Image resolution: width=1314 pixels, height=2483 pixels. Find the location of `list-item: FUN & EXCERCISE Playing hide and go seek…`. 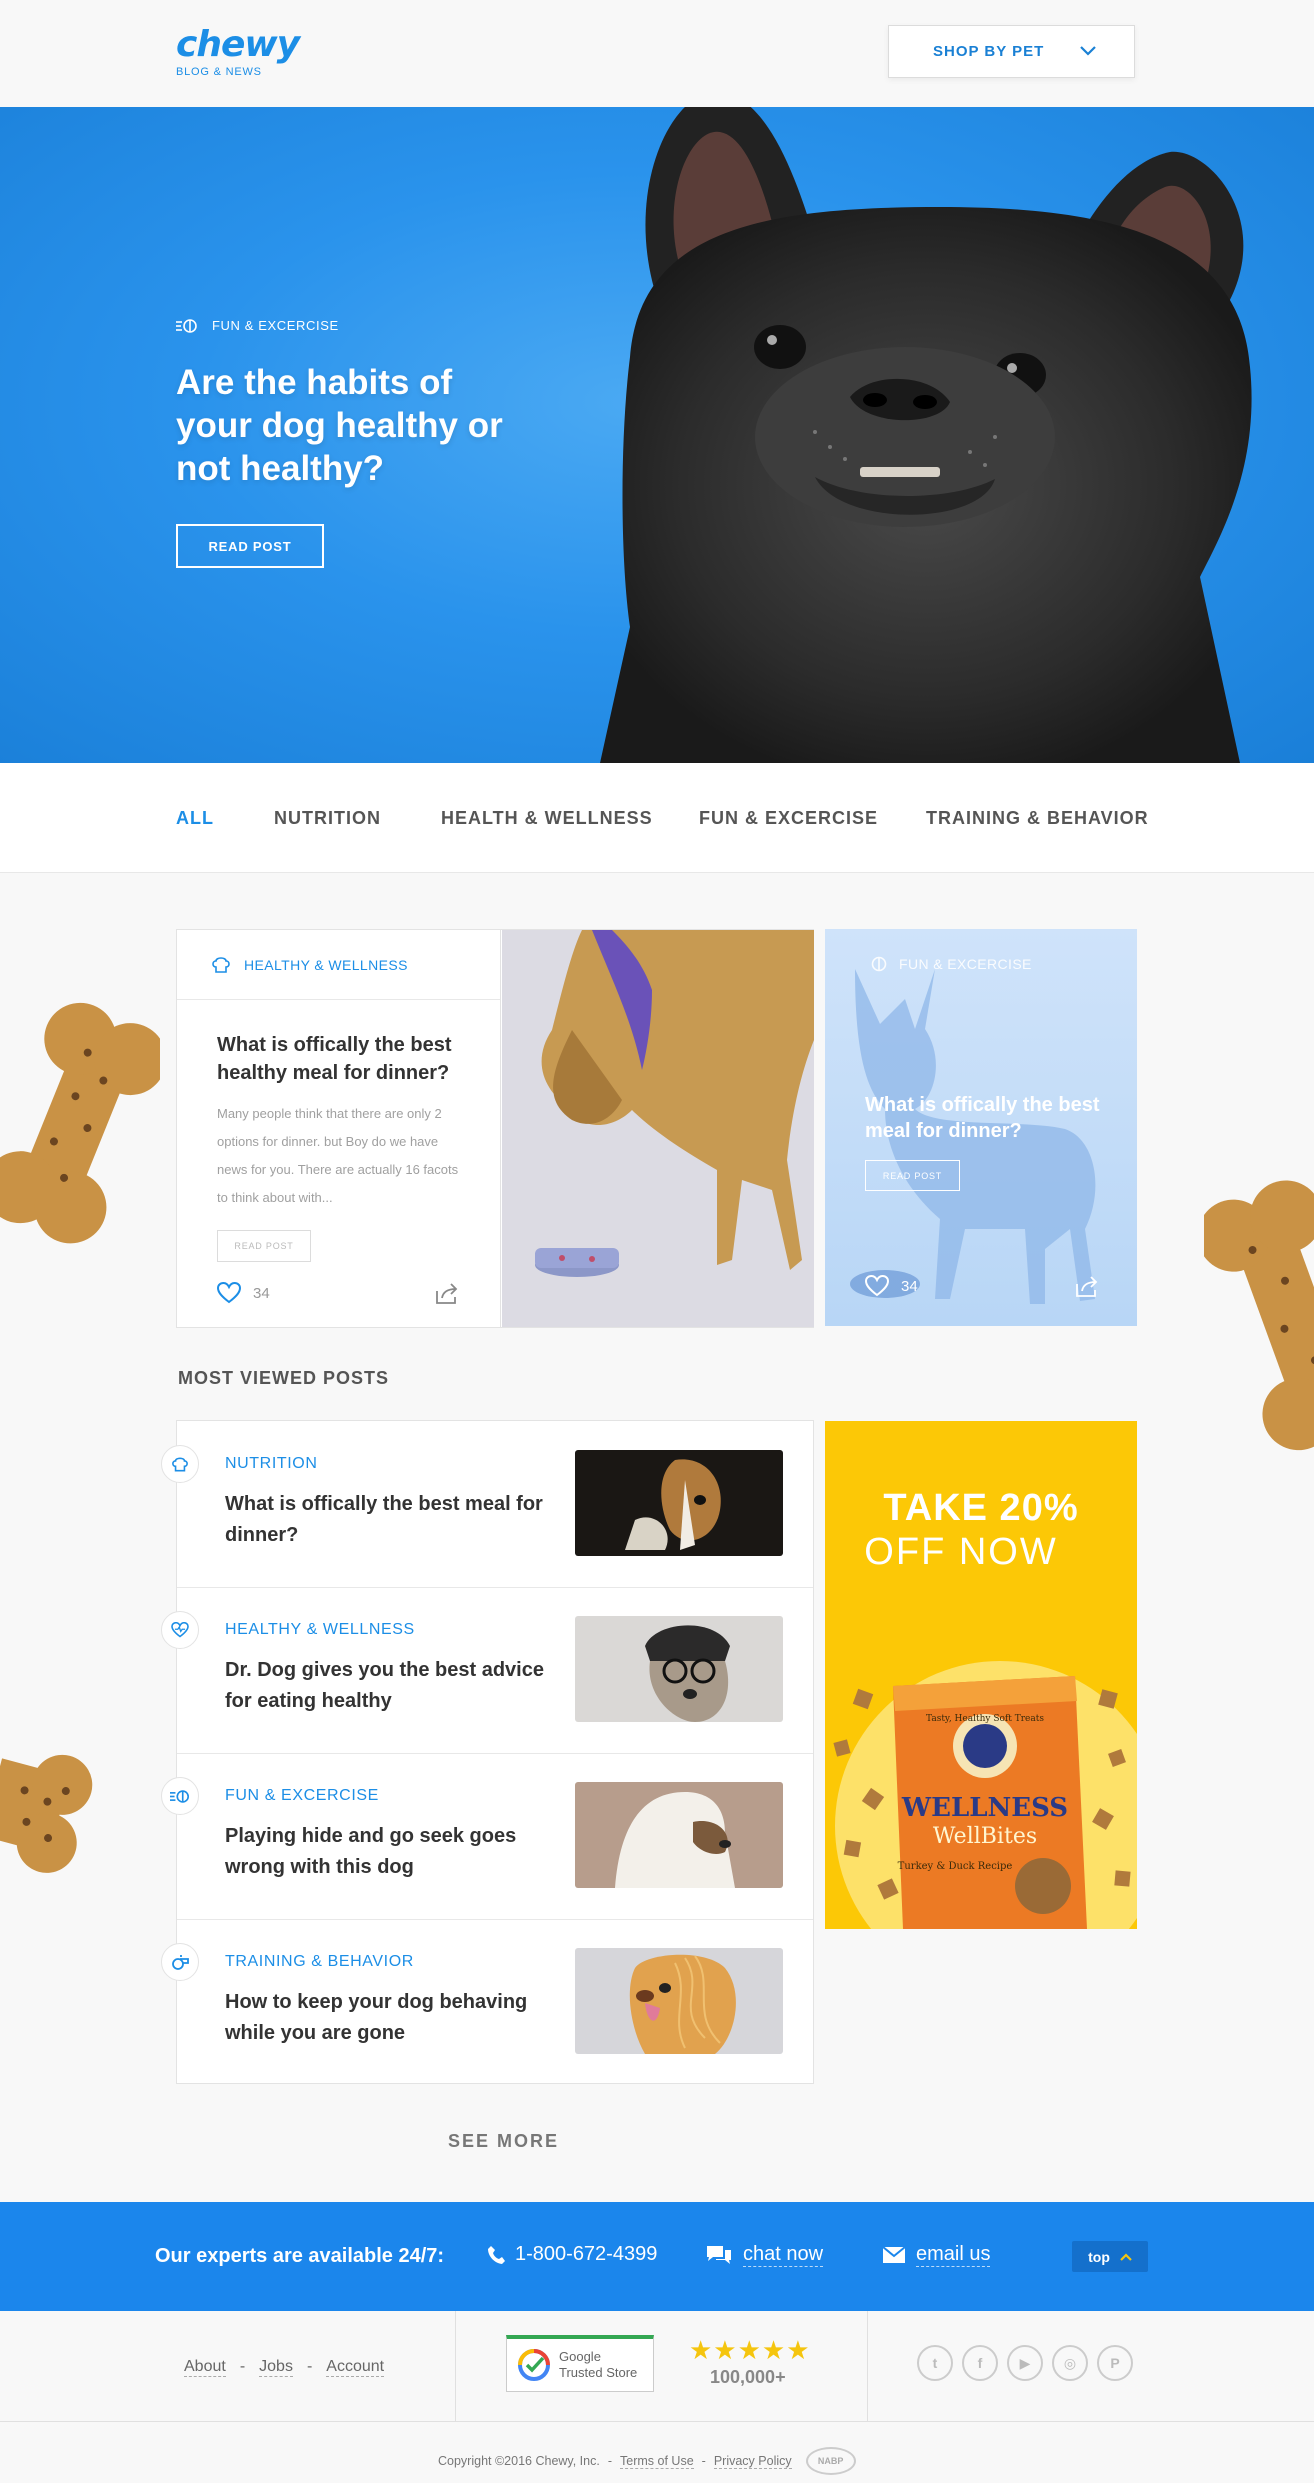

list-item: FUN & EXCERCISE Playing hide and go seek… is located at coordinates (487, 1836).